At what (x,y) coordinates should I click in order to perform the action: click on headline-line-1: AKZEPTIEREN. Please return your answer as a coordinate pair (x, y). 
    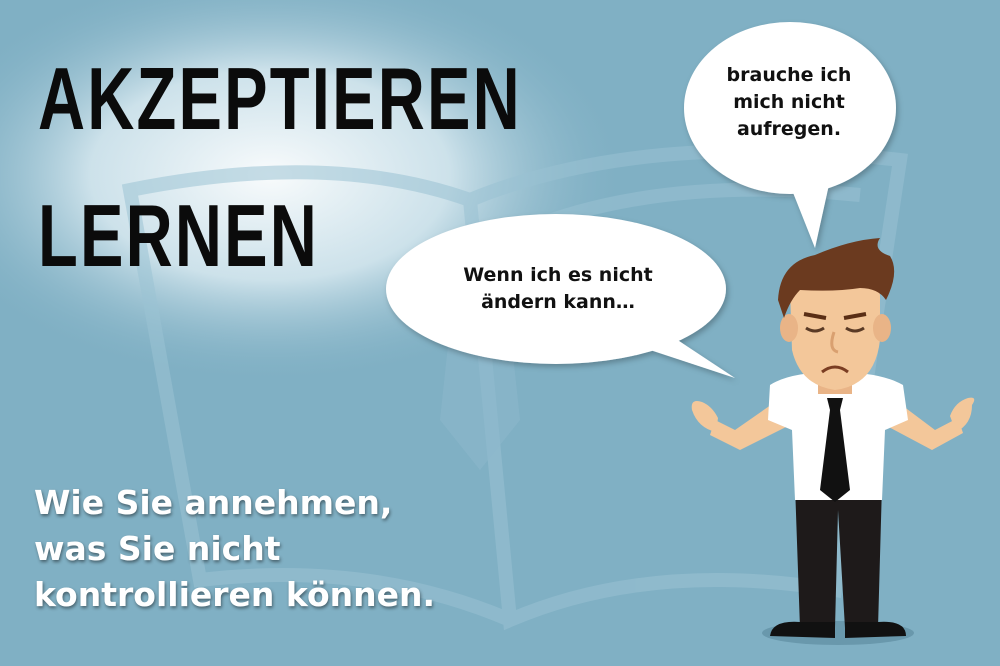
    Looking at the image, I should click on (280, 98).